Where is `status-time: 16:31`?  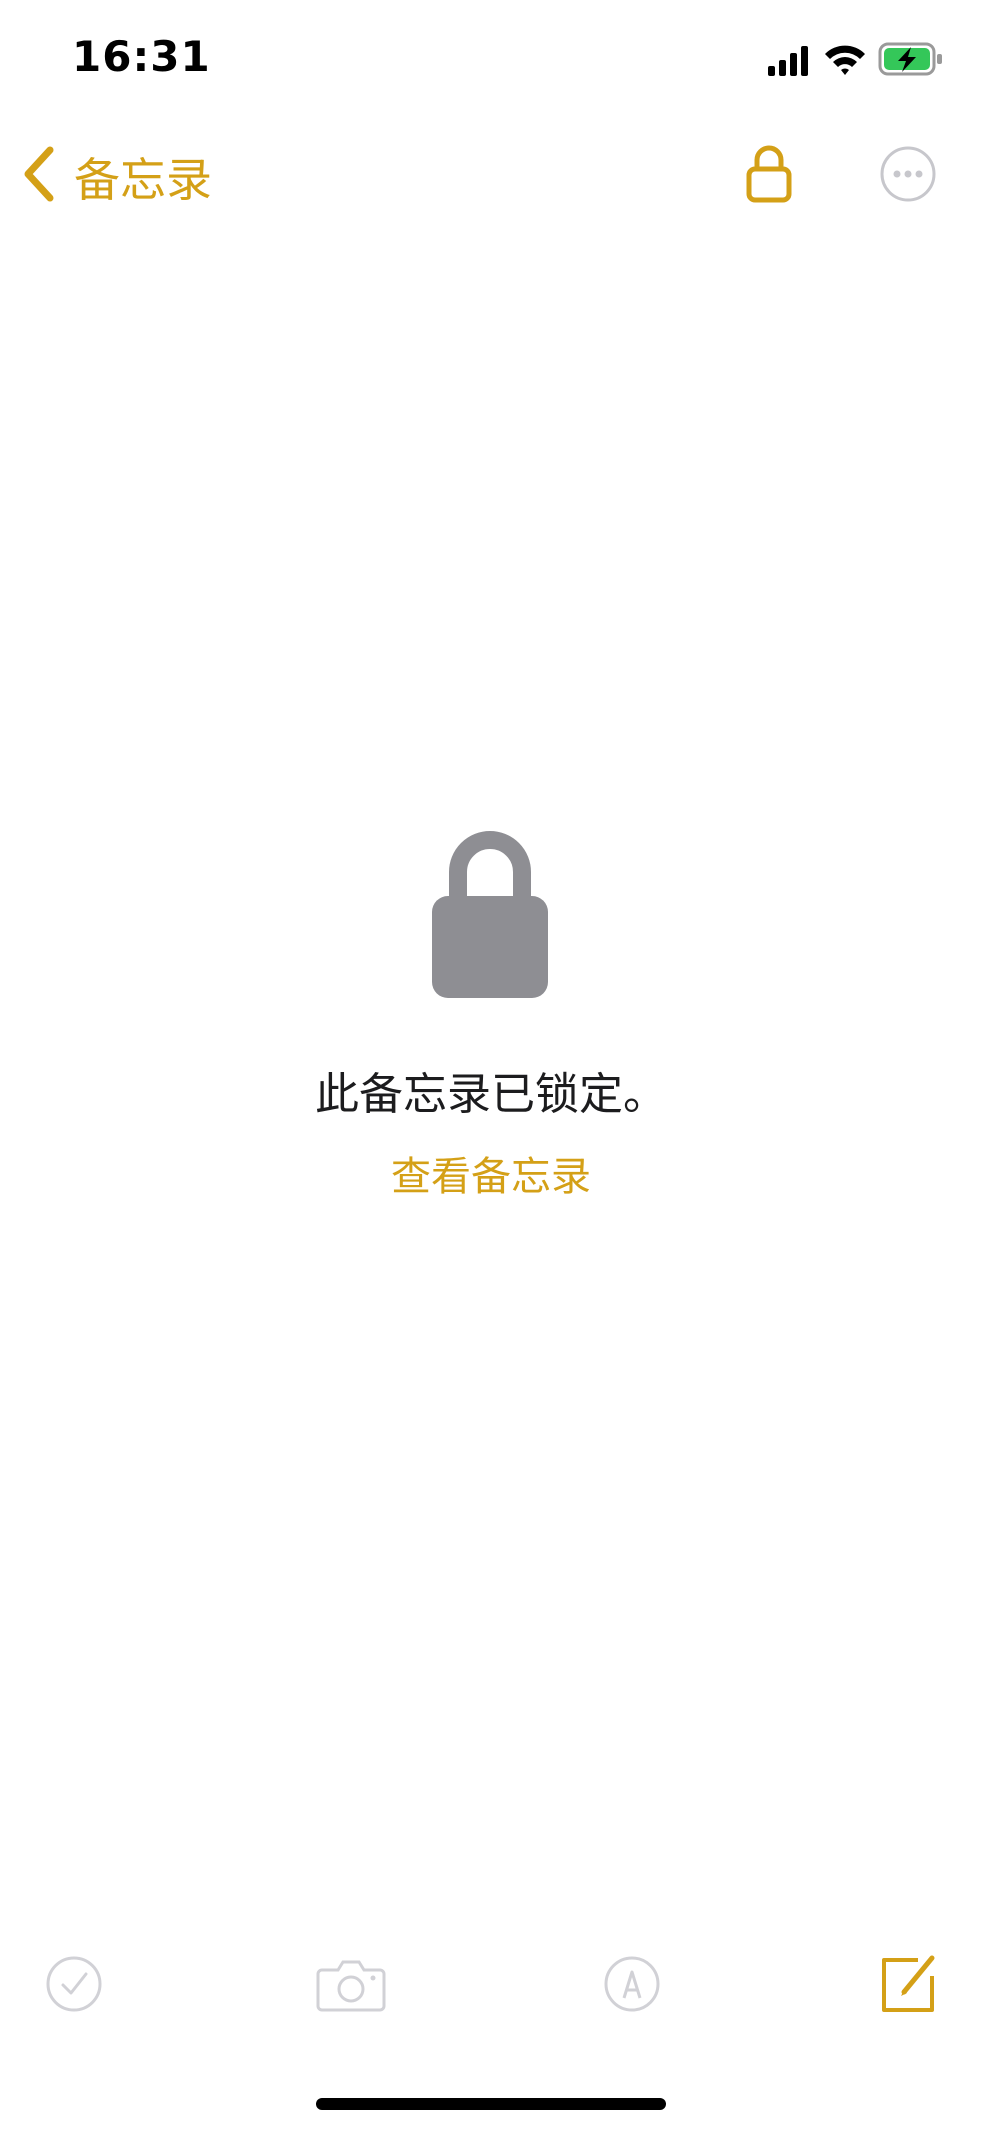 status-time: 16:31 is located at coordinates (141, 56).